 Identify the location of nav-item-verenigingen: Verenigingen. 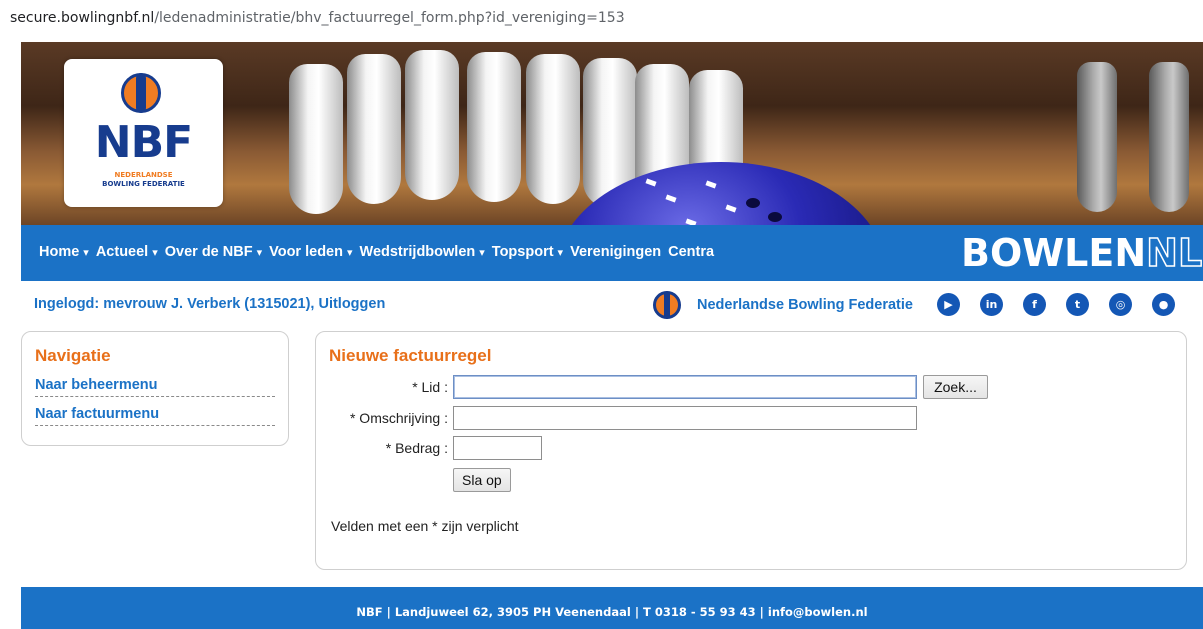
(615, 252).